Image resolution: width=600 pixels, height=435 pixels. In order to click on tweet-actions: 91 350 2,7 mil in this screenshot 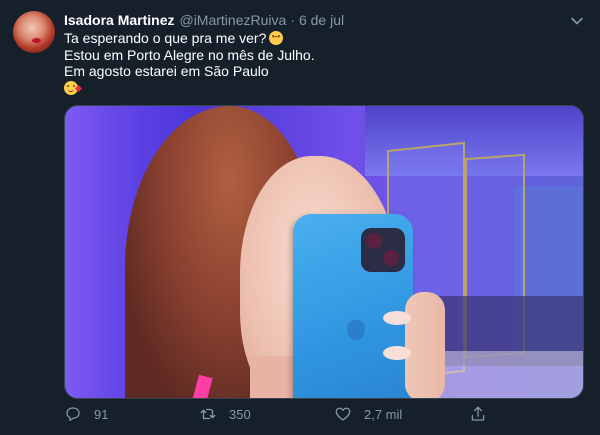, I will do `click(324, 414)`.